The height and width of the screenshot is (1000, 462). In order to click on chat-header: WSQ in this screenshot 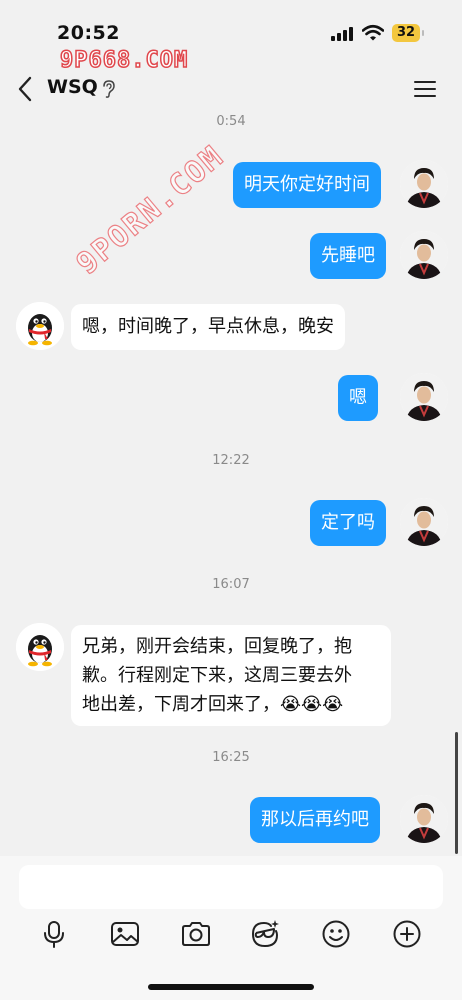, I will do `click(231, 89)`.